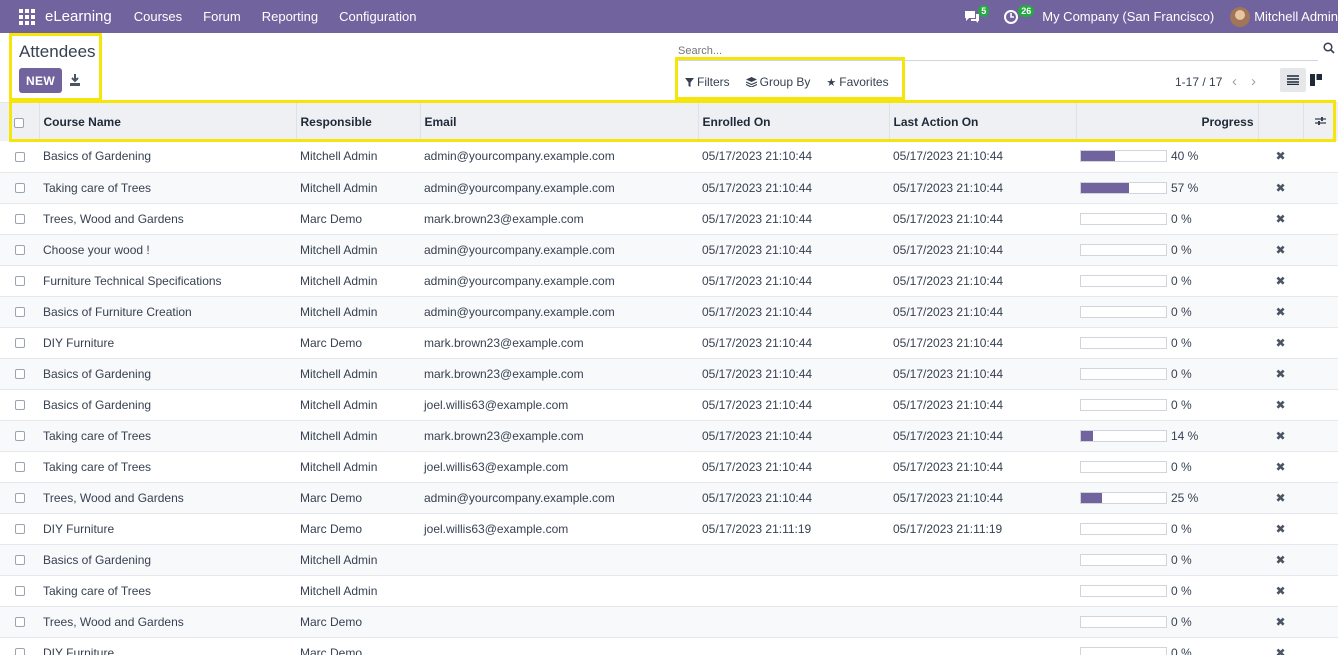  Describe the element at coordinates (40, 80) in the screenshot. I see `new-button: NEW` at that location.